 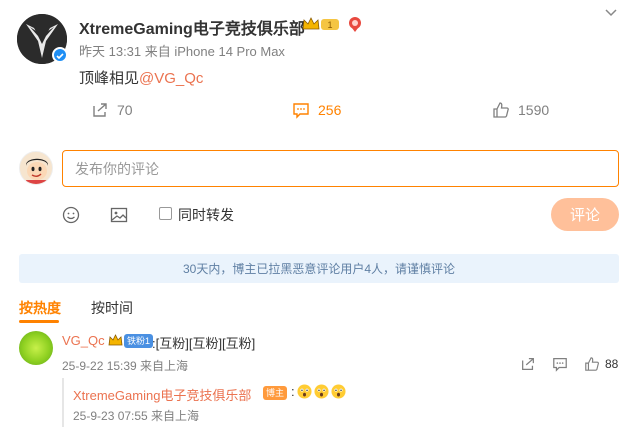 I want to click on comment-icon, so click(x=301, y=111).